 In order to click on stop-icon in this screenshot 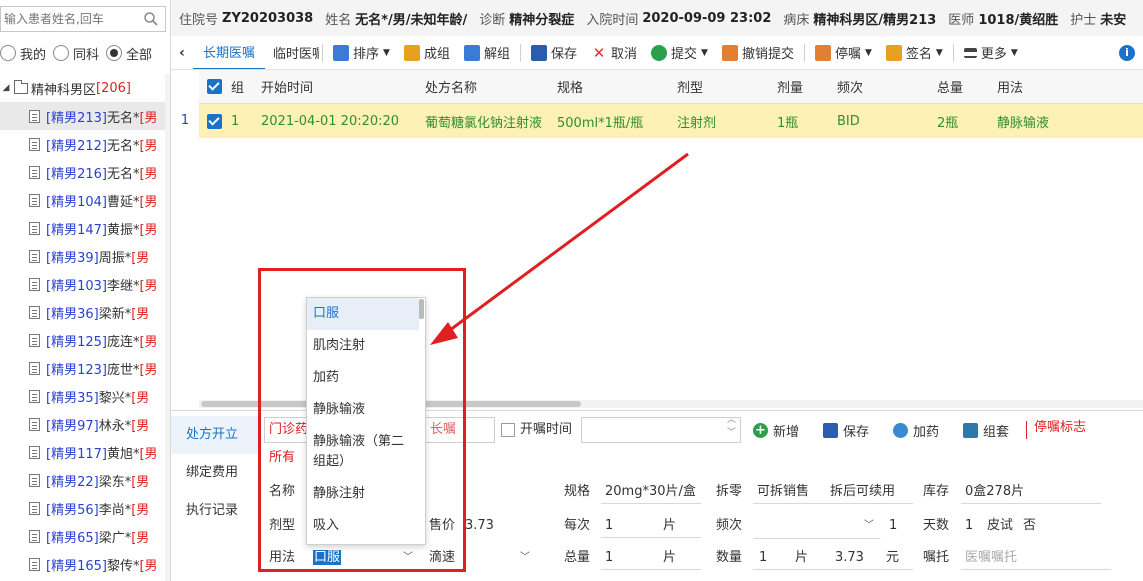, I will do `click(822, 52)`.